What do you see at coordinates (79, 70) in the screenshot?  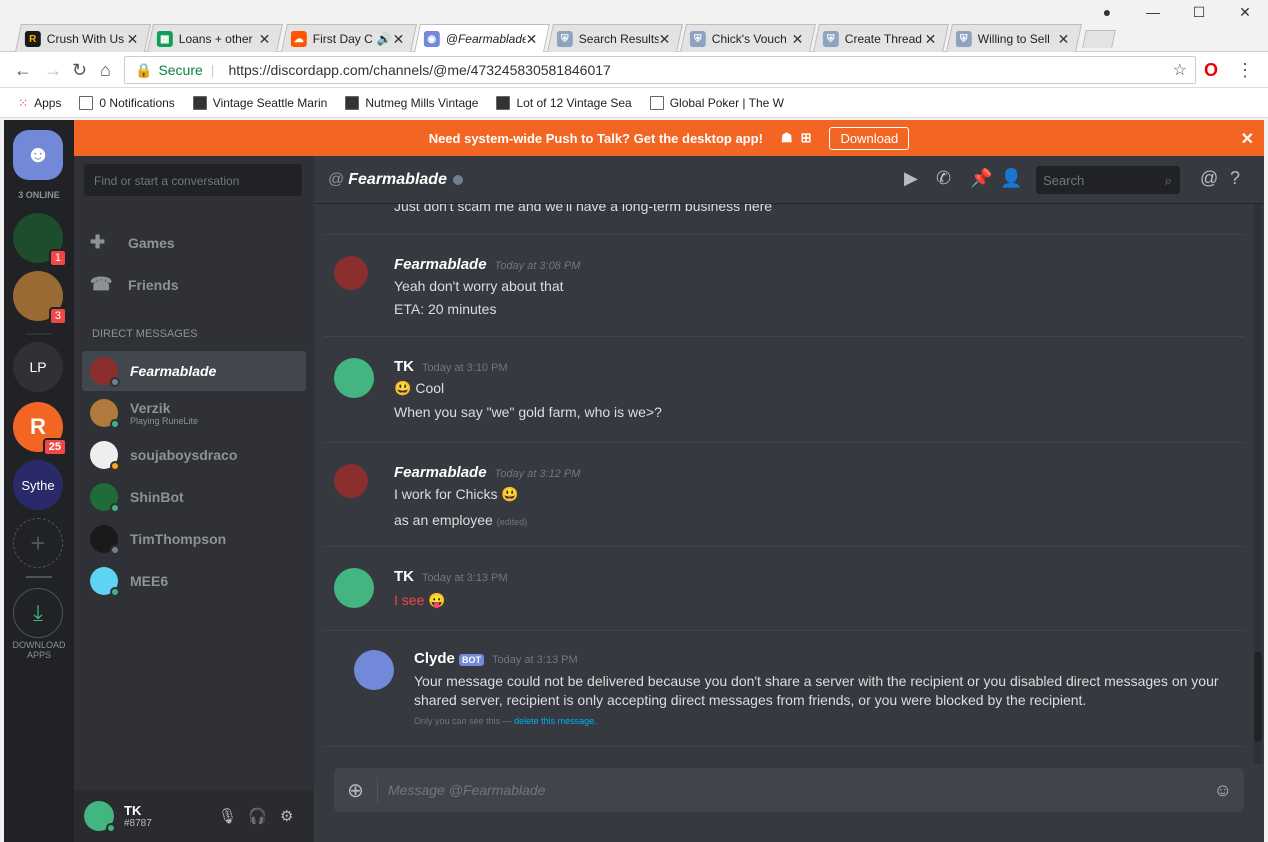 I see `reload-icon: ↻` at bounding box center [79, 70].